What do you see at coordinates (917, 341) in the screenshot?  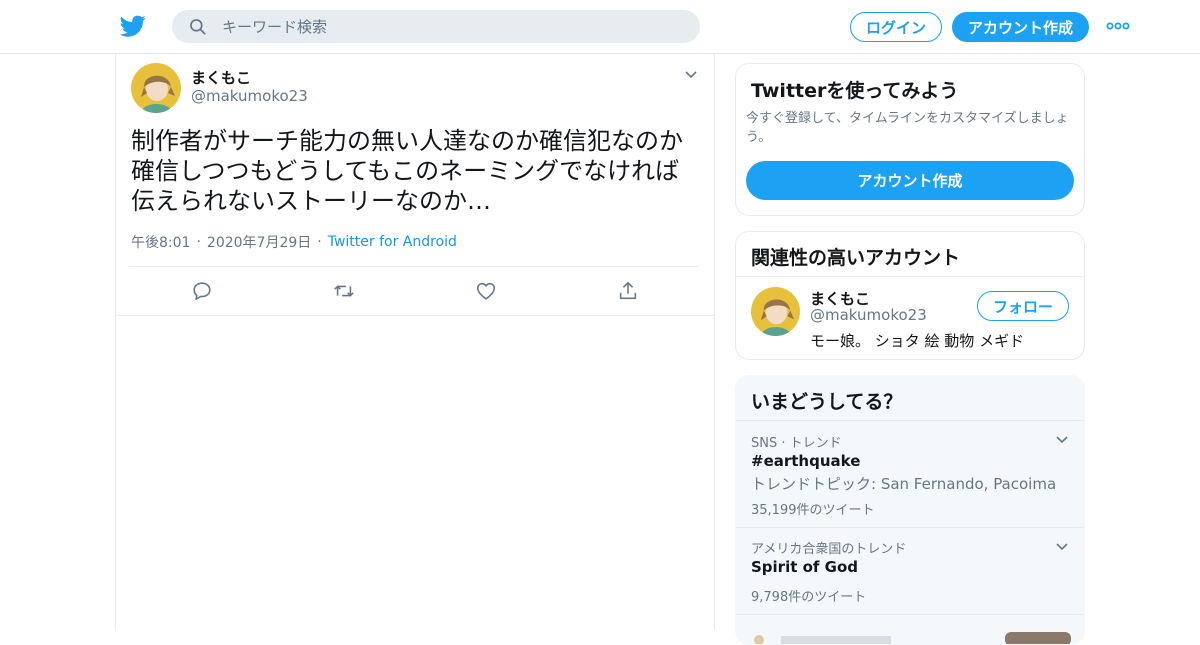 I see `account-bio: モー娘。 ショタ 絵 動物 メギド` at bounding box center [917, 341].